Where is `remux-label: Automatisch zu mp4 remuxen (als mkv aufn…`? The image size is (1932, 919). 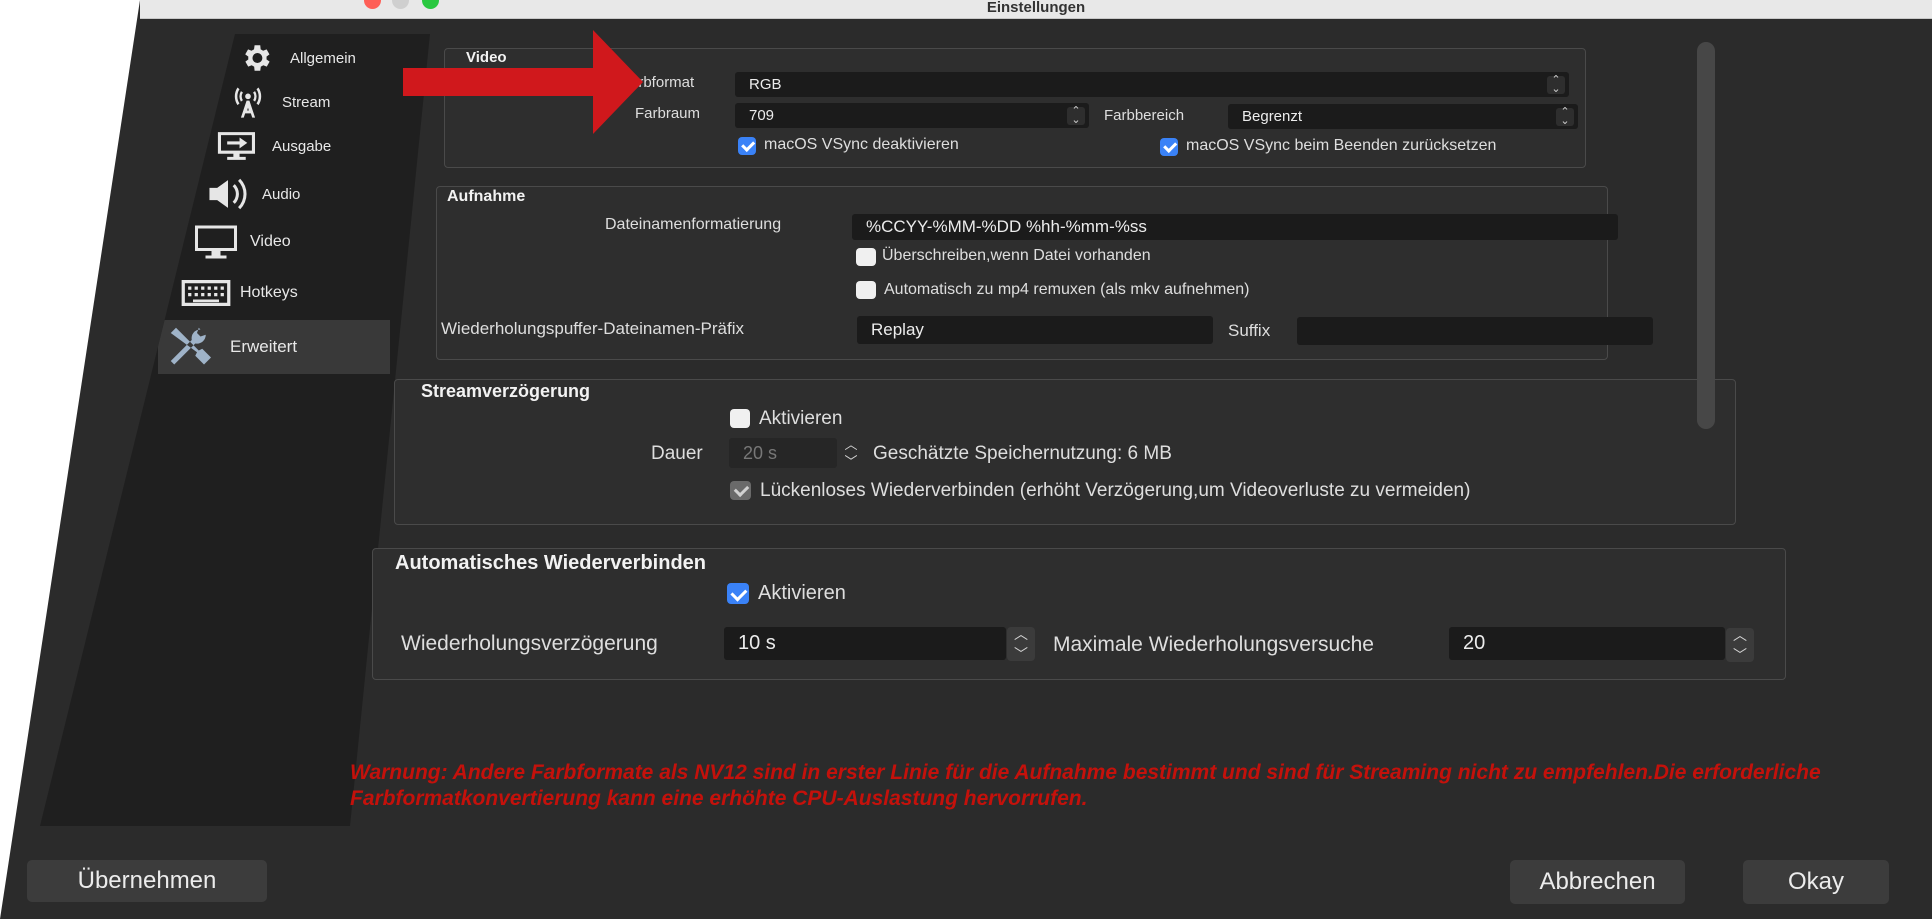 remux-label: Automatisch zu mp4 remuxen (als mkv aufn… is located at coordinates (1067, 289).